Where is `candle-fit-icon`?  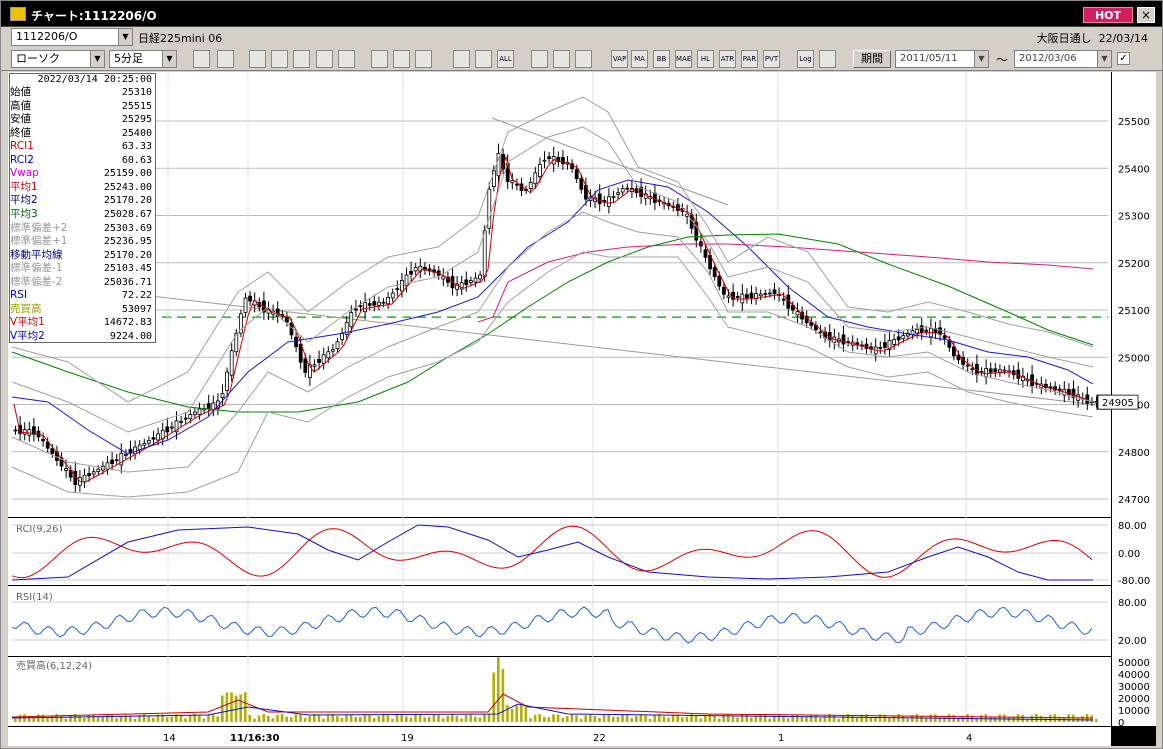 candle-fit-icon is located at coordinates (483, 59).